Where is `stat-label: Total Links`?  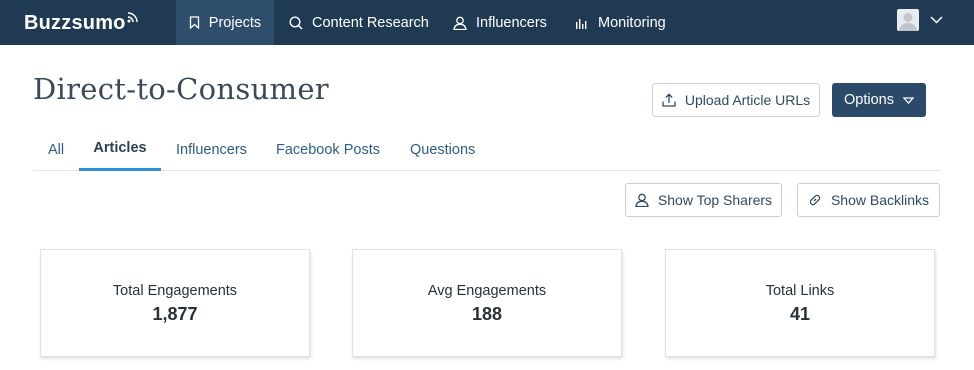
stat-label: Total Links is located at coordinates (800, 291).